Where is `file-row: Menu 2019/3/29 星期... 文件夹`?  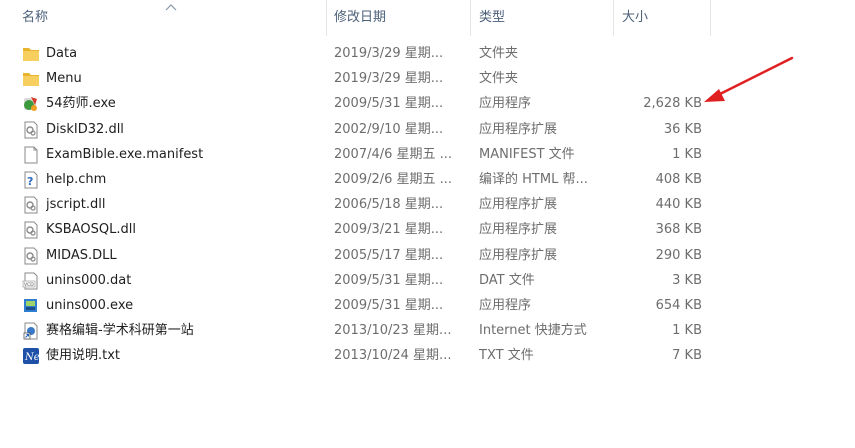
file-row: Menu 2019/3/29 星期... 文件夹 is located at coordinates (427, 78).